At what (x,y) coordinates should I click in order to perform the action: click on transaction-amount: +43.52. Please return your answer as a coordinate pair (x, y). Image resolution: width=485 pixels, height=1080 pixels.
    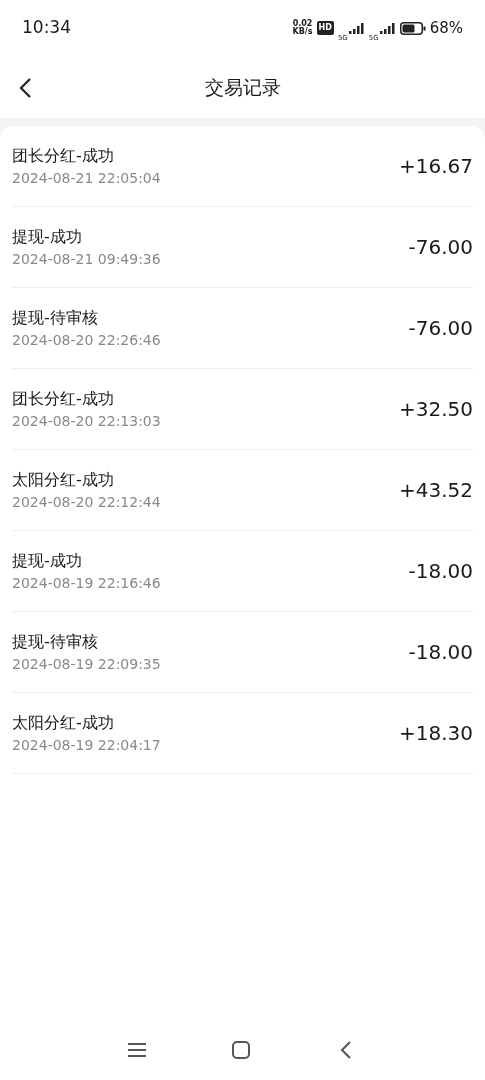
    Looking at the image, I should click on (436, 490).